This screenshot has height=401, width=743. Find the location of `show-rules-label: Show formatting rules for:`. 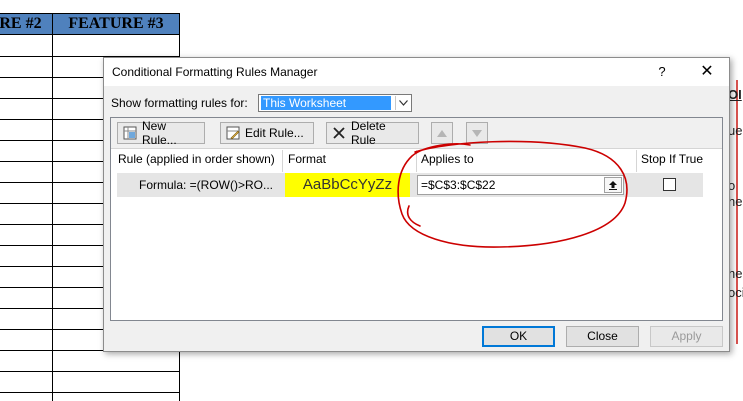

show-rules-label: Show formatting rules for: is located at coordinates (179, 103).